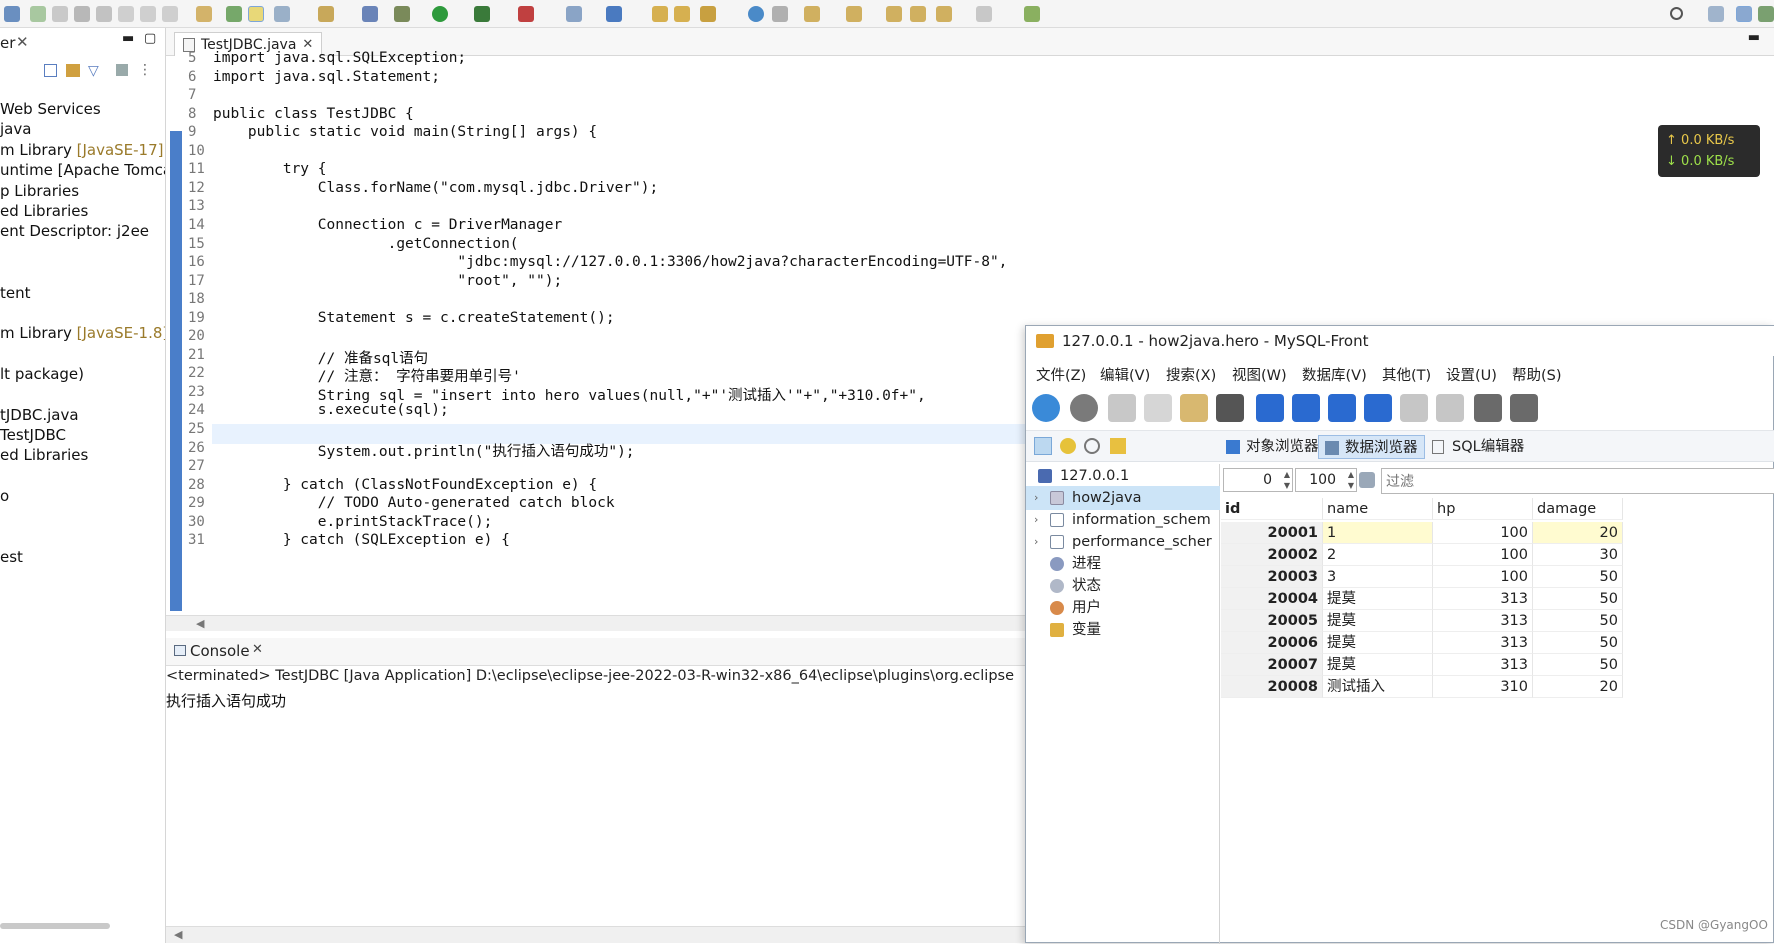 The height and width of the screenshot is (944, 1774). Describe the element at coordinates (402, 14) in the screenshot. I see `debug-run-icon` at that location.